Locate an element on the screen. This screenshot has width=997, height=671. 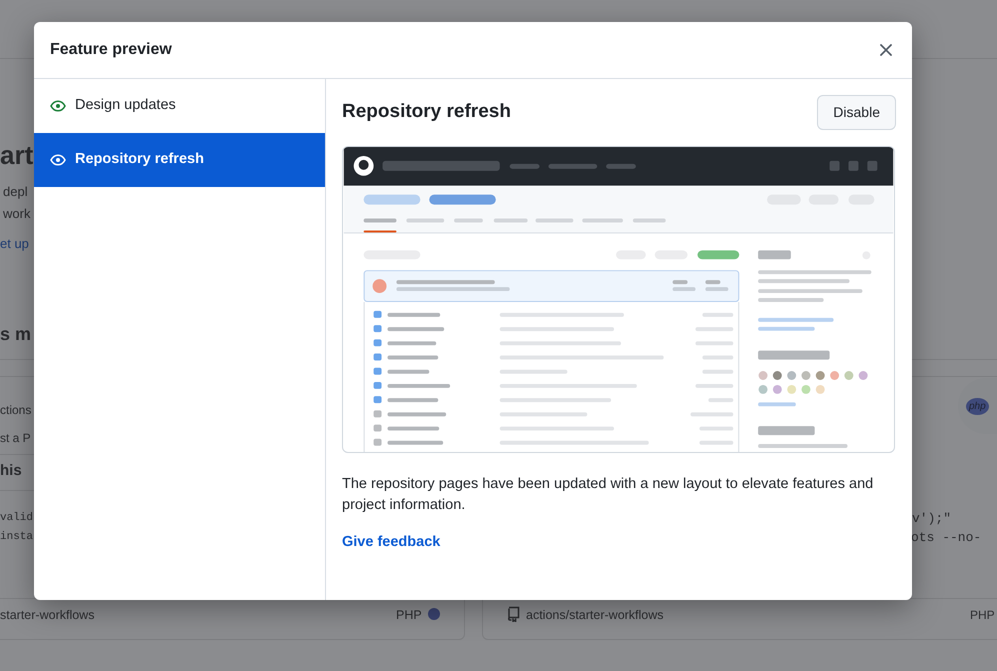
repo-name: starter-workflows is located at coordinates (47, 615).